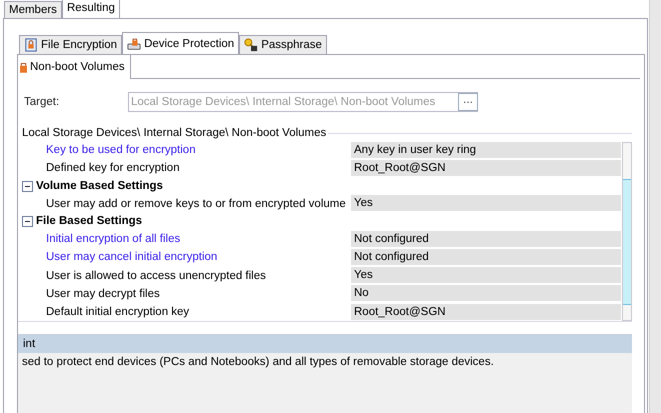  Describe the element at coordinates (103, 294) in the screenshot. I see `setting-name: User may decrypt files` at that location.